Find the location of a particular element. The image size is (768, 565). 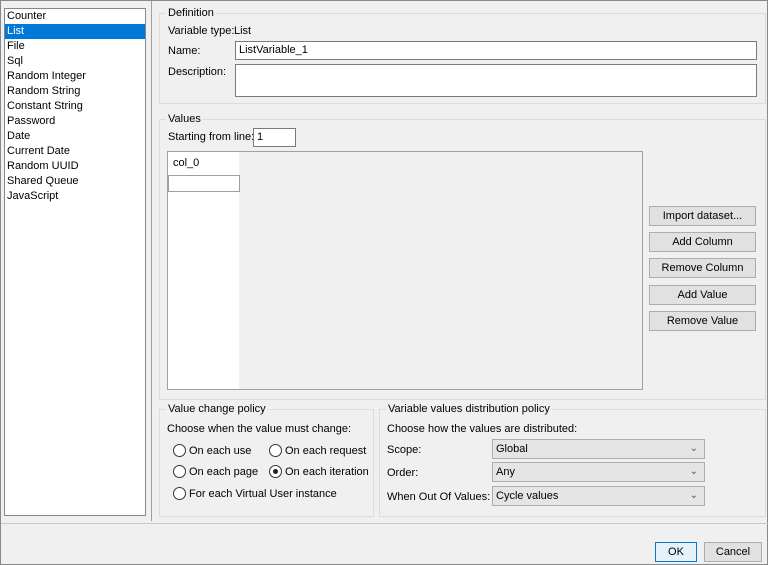

starting-line-input: 1 is located at coordinates (274, 137).